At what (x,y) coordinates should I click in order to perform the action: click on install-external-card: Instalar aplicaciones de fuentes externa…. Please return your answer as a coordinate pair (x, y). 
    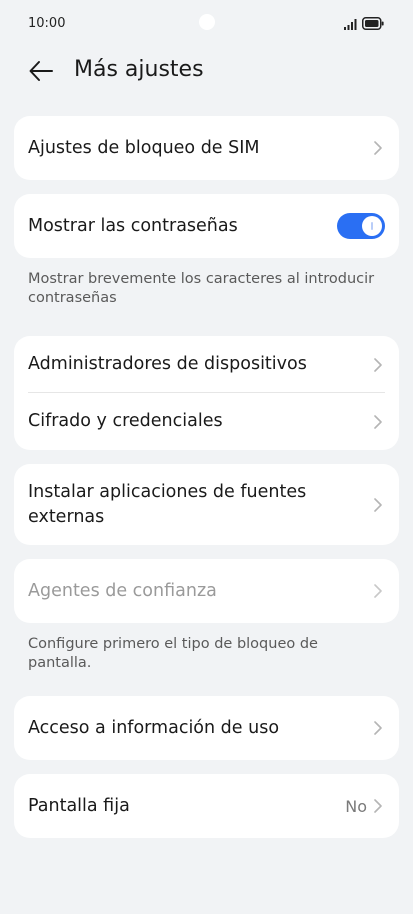
    Looking at the image, I should click on (206, 504).